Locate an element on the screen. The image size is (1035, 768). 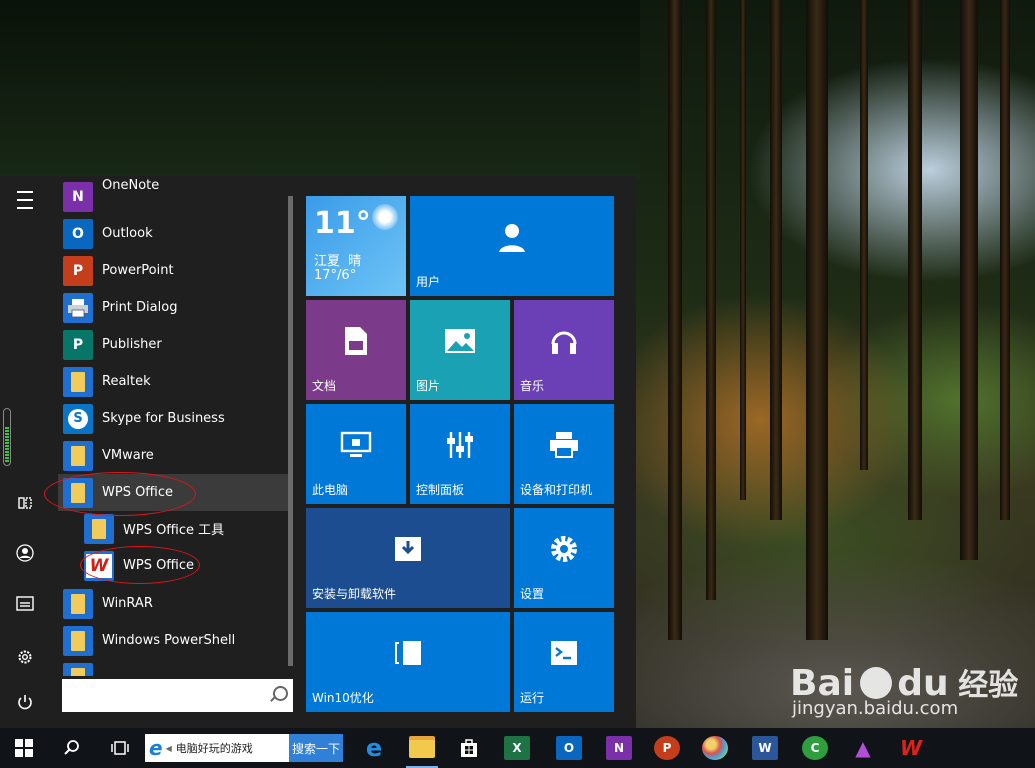
start-button is located at coordinates (24, 748).